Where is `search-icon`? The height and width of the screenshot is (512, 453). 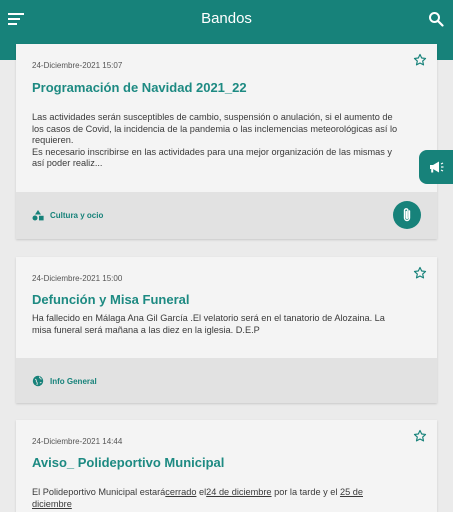
search-icon is located at coordinates (436, 19).